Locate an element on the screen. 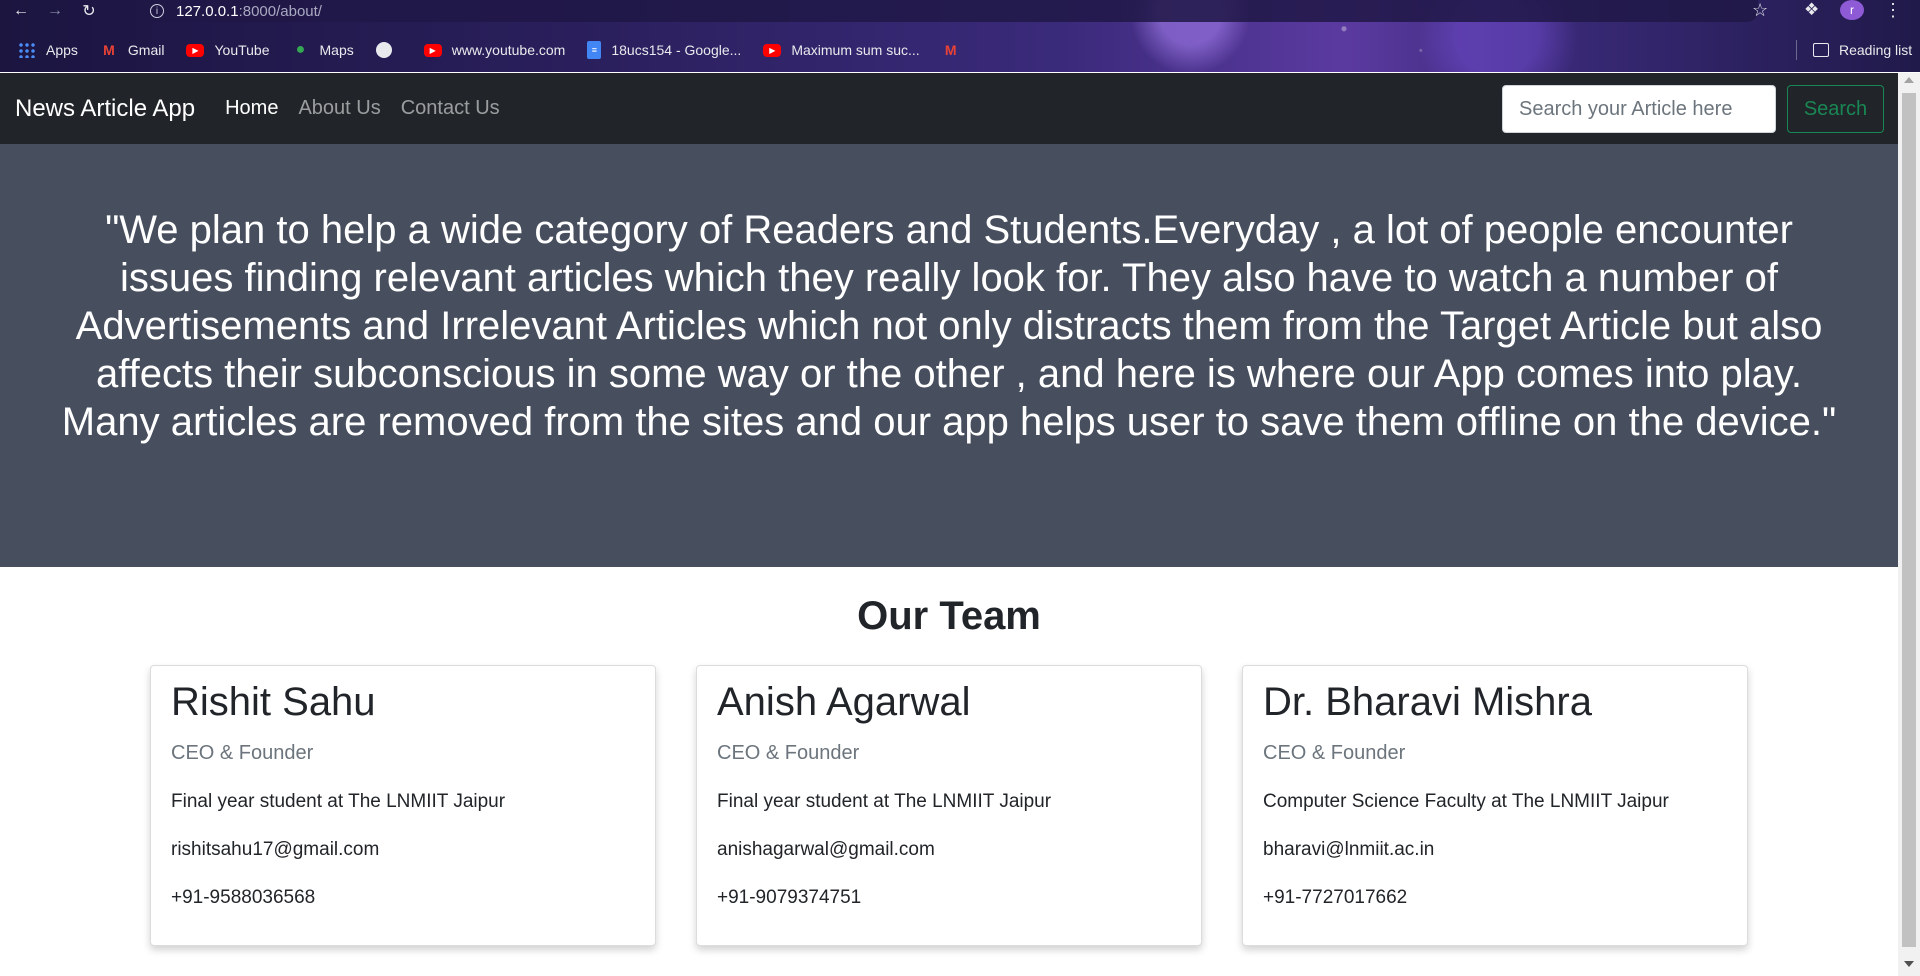 The height and width of the screenshot is (976, 1920). forward-arrow-icon: → is located at coordinates (55, 11).